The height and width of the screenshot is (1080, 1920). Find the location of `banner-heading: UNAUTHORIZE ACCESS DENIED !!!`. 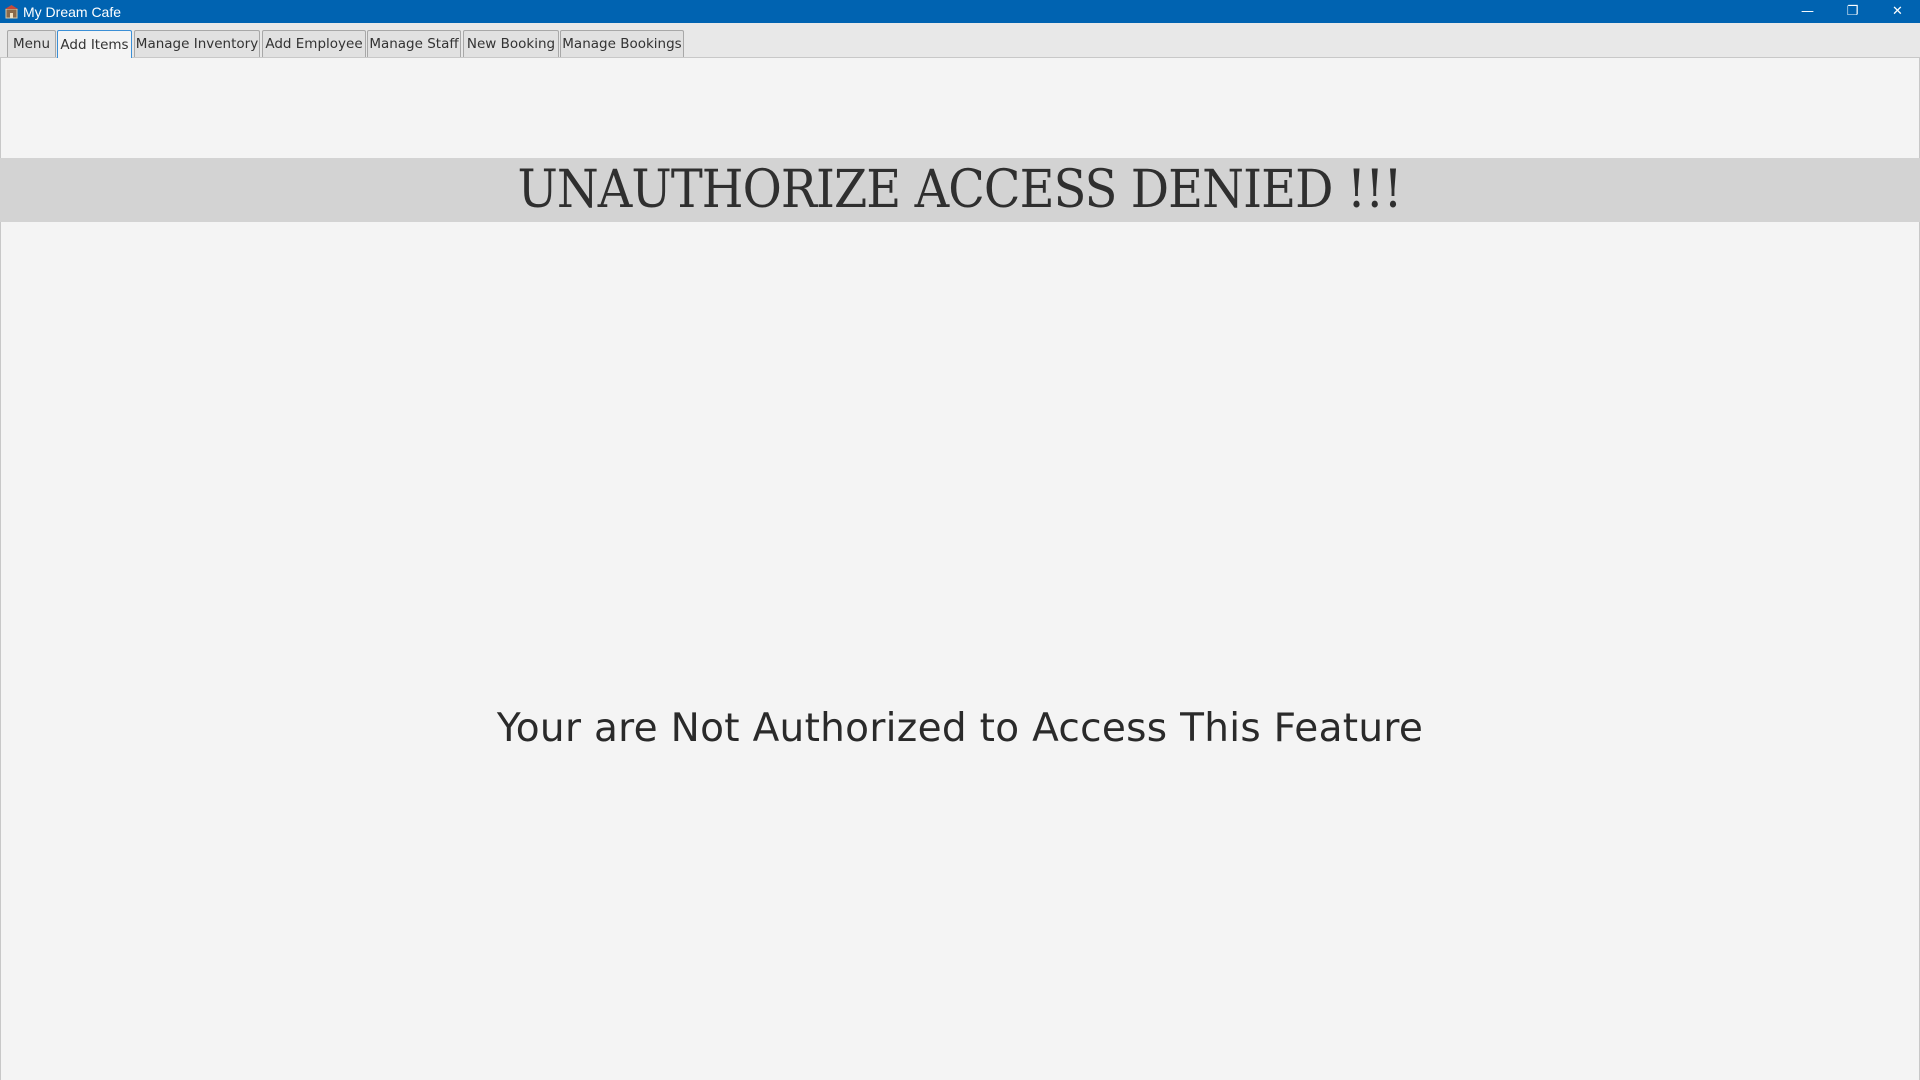

banner-heading: UNAUTHORIZE ACCESS DENIED !!! is located at coordinates (960, 190).